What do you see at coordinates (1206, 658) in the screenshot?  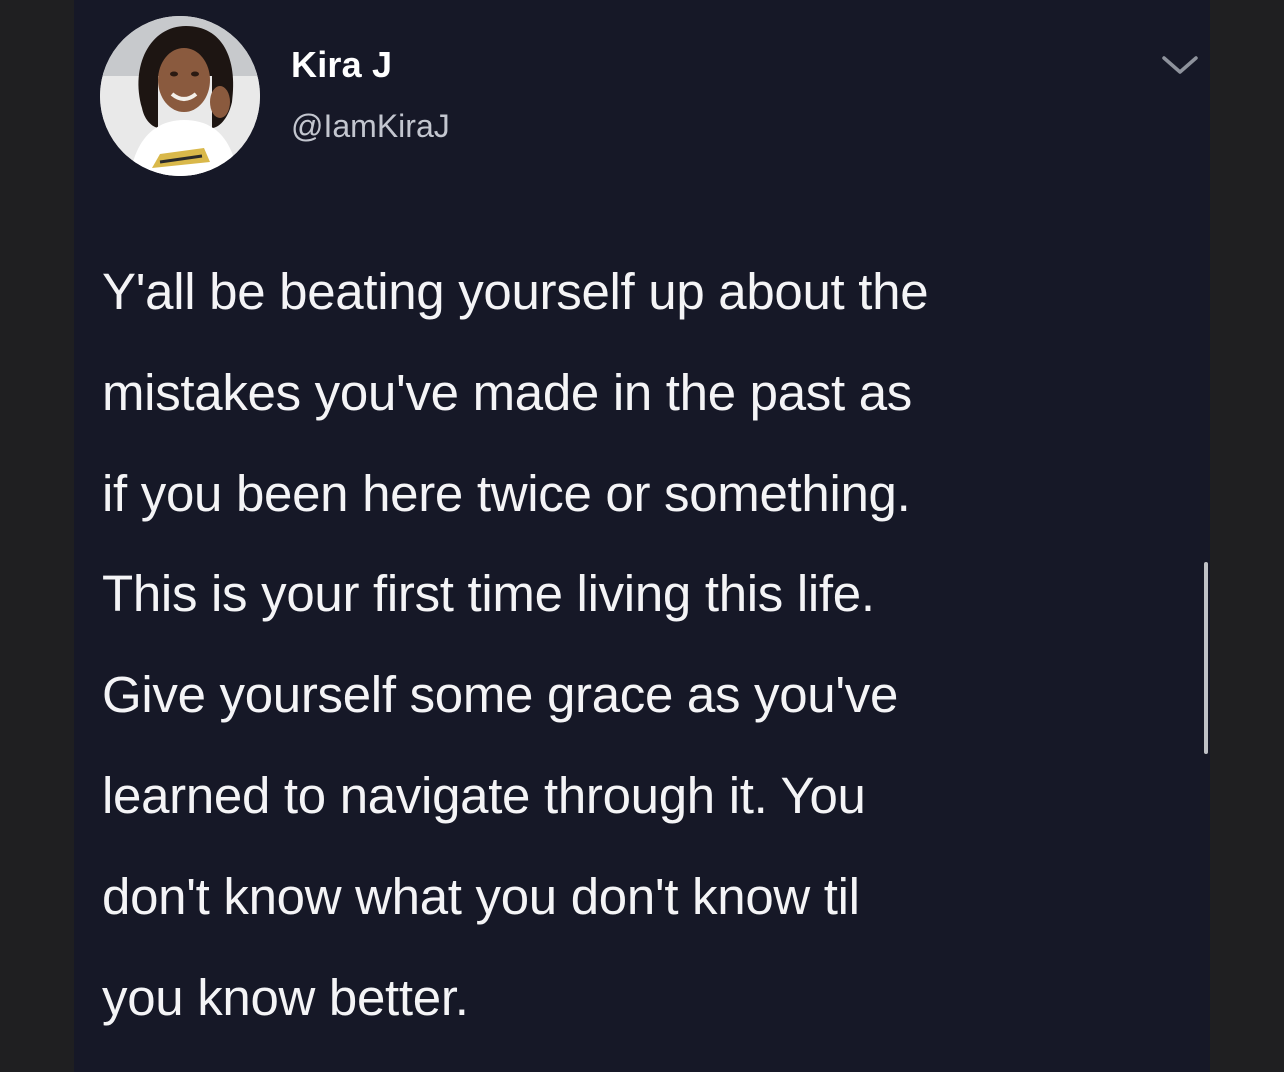 I see `scrollbar` at bounding box center [1206, 658].